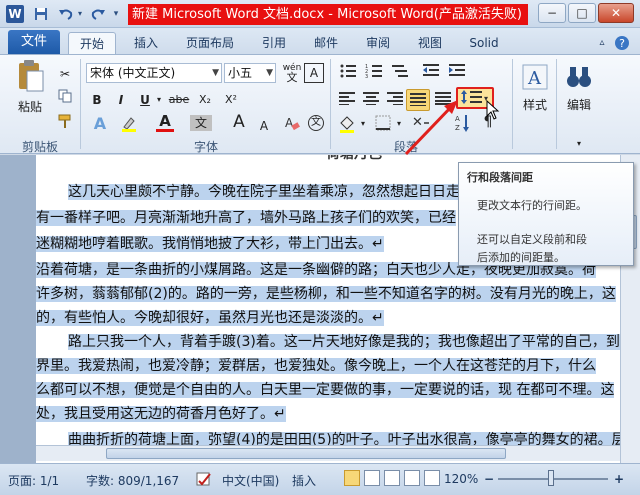  Describe the element at coordinates (306, 453) in the screenshot. I see `hscroll-thumb` at that location.